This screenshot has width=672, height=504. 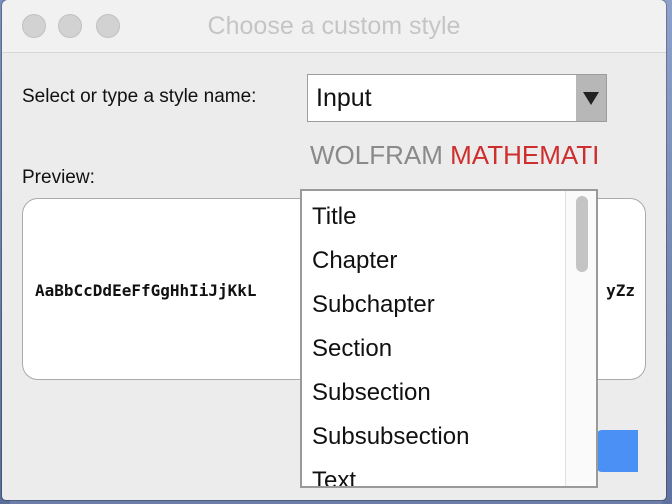 I want to click on dropdown-option-section: Section, so click(x=352, y=349).